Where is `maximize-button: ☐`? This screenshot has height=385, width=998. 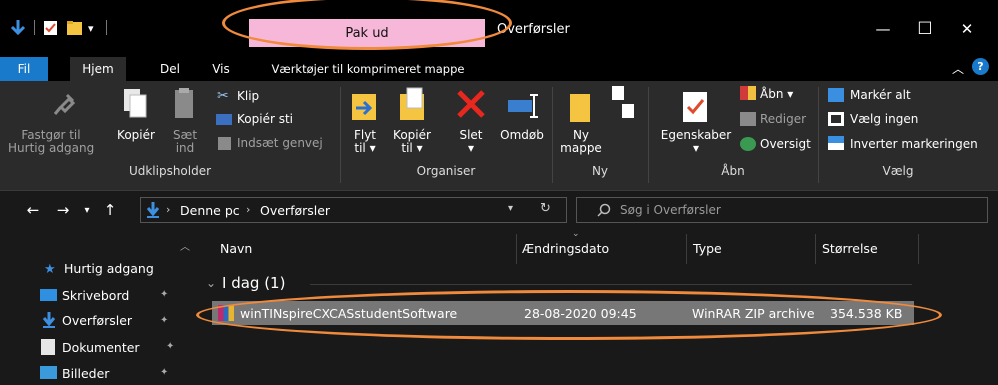 maximize-button: ☐ is located at coordinates (925, 29).